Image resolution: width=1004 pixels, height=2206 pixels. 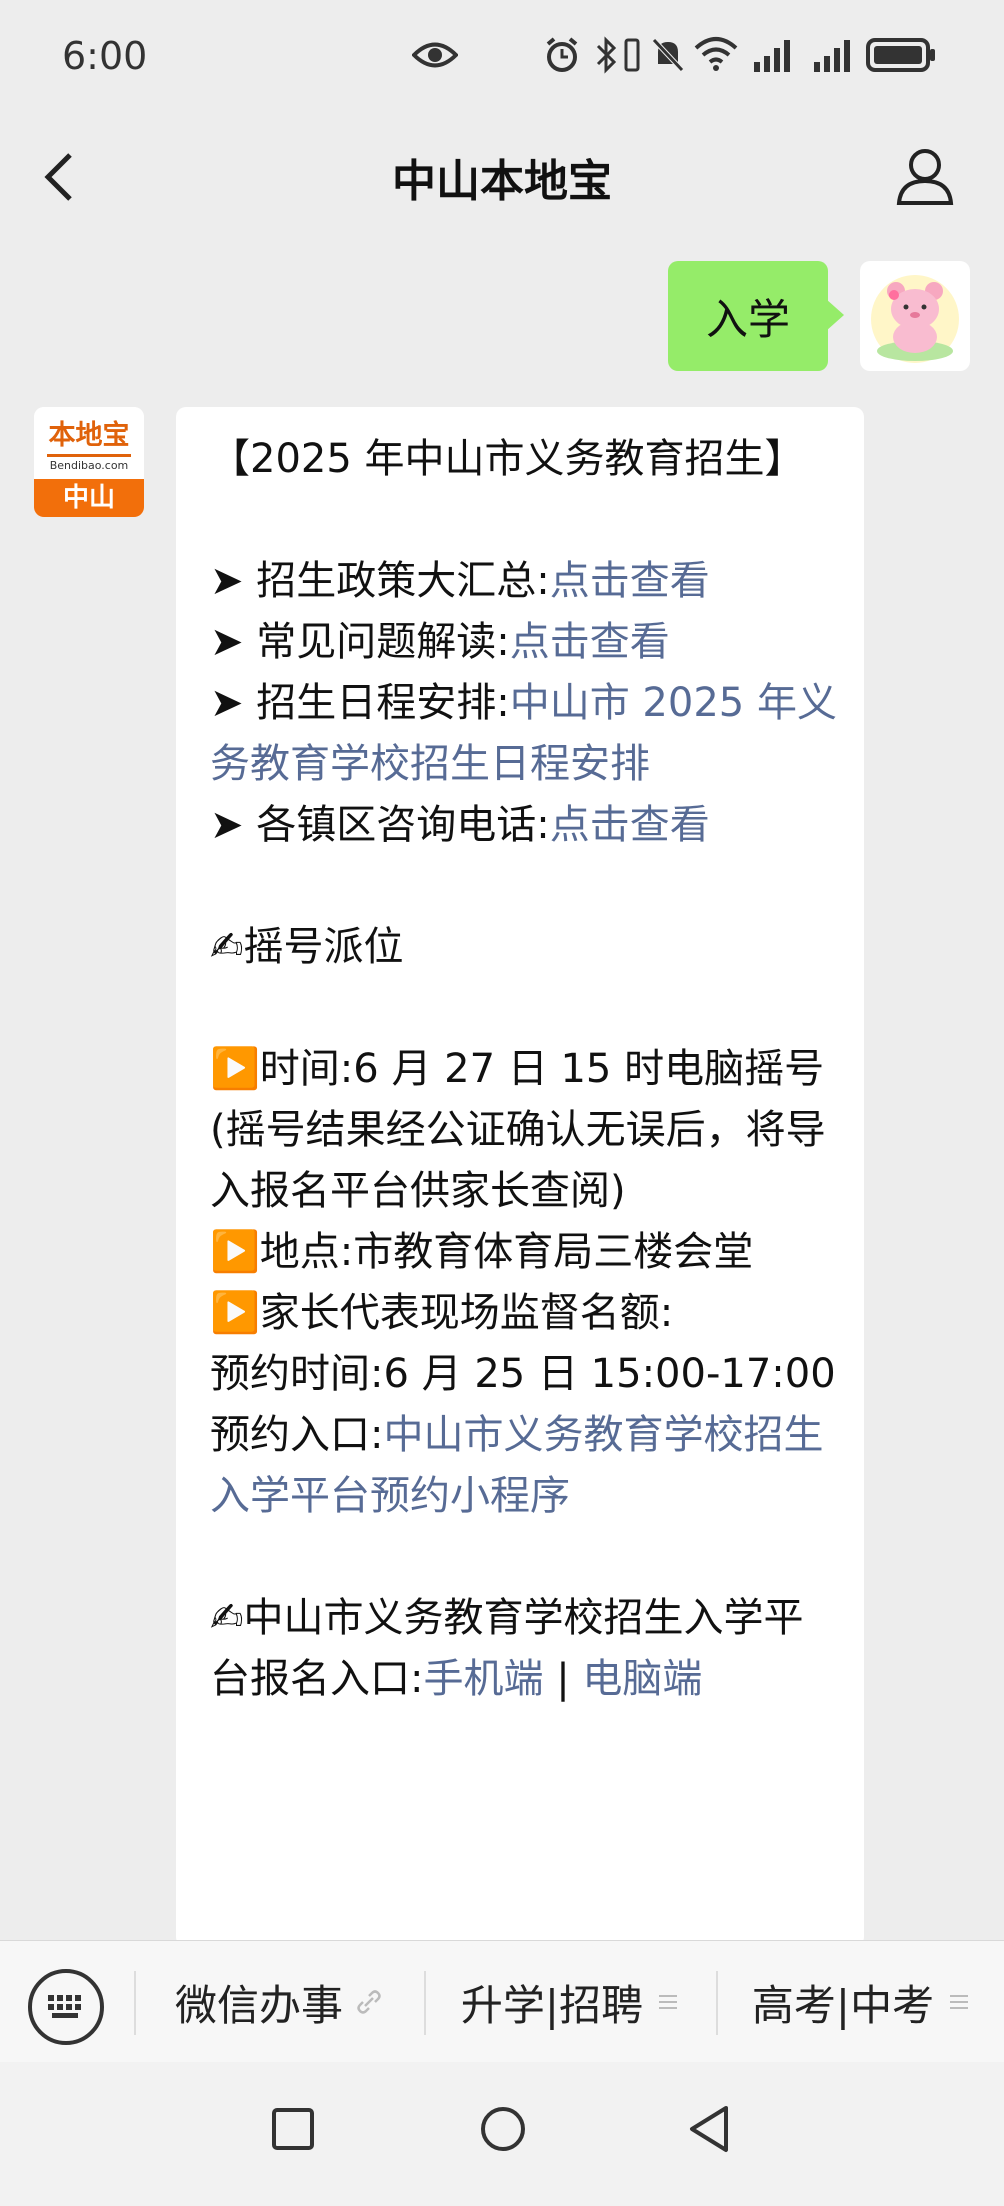 What do you see at coordinates (606, 55) in the screenshot?
I see `bluetooth-icon` at bounding box center [606, 55].